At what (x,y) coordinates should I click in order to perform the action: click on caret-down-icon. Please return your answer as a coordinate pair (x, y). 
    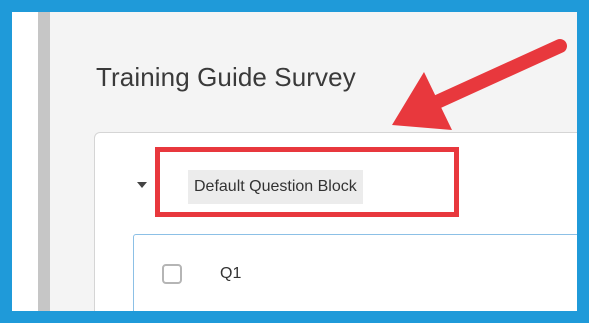
    Looking at the image, I should click on (142, 185).